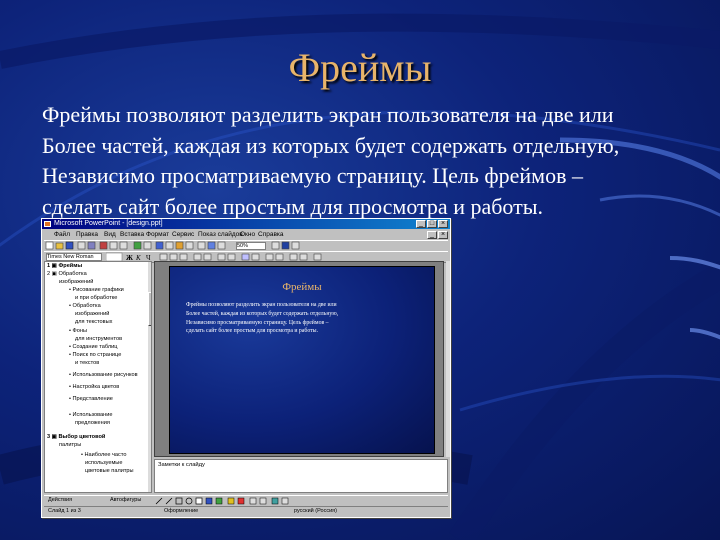  What do you see at coordinates (149, 309) in the screenshot?
I see `outline-scroll-thumb` at bounding box center [149, 309].